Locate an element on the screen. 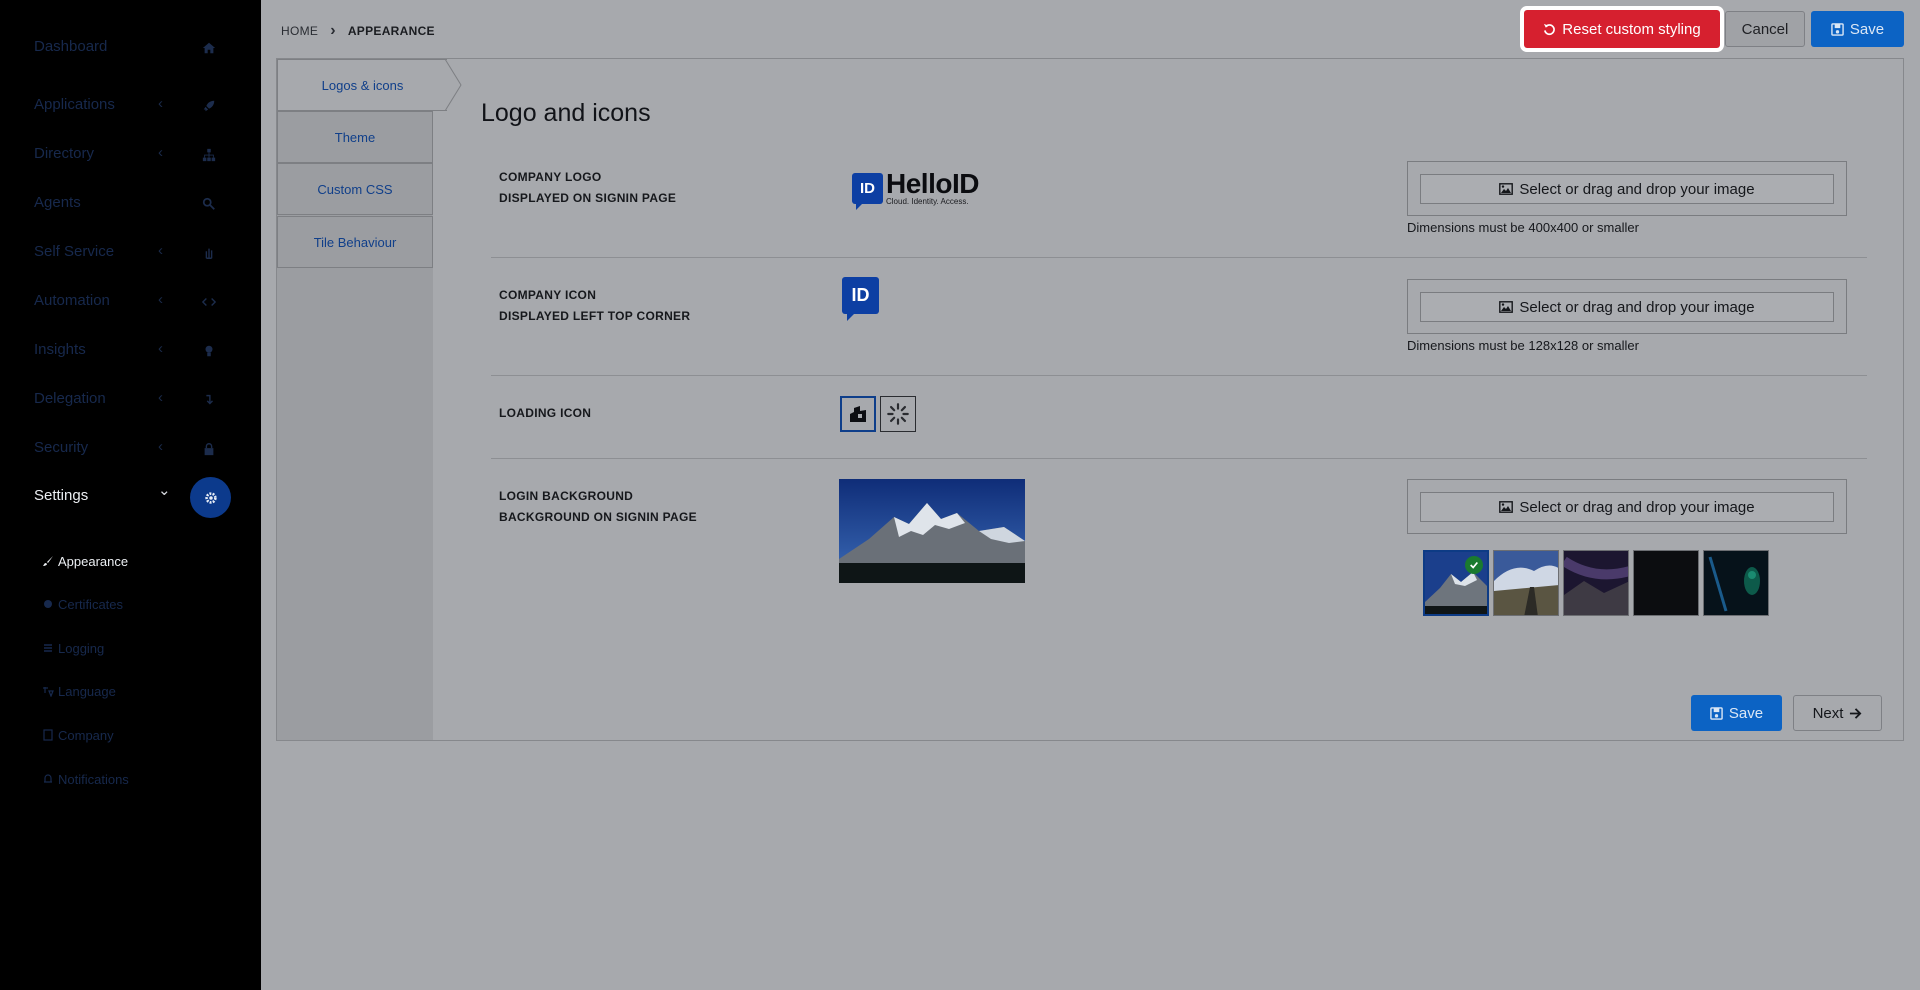  sidebar-subitem-label: Company is located at coordinates (86, 735).